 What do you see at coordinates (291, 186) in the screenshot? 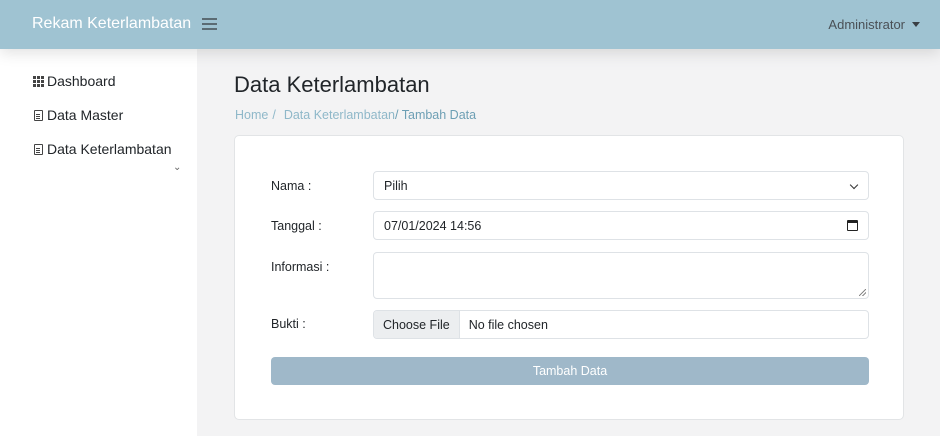
I see `nama-label: Nama :` at bounding box center [291, 186].